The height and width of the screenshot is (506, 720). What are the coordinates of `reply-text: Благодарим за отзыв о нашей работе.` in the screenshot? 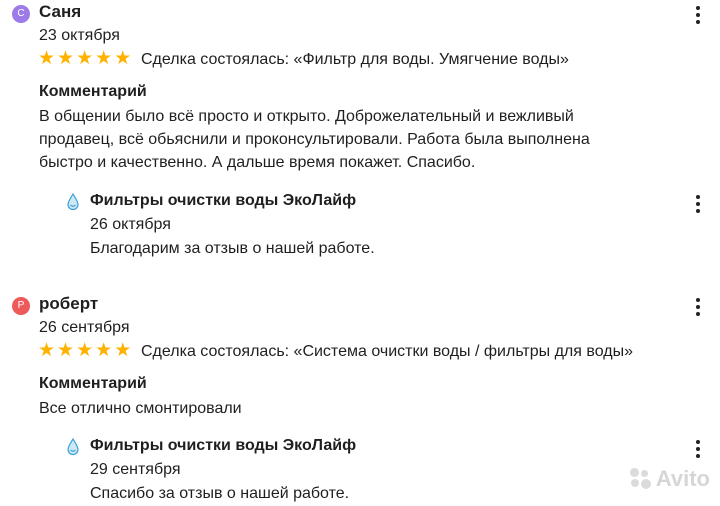 It's located at (232, 248).